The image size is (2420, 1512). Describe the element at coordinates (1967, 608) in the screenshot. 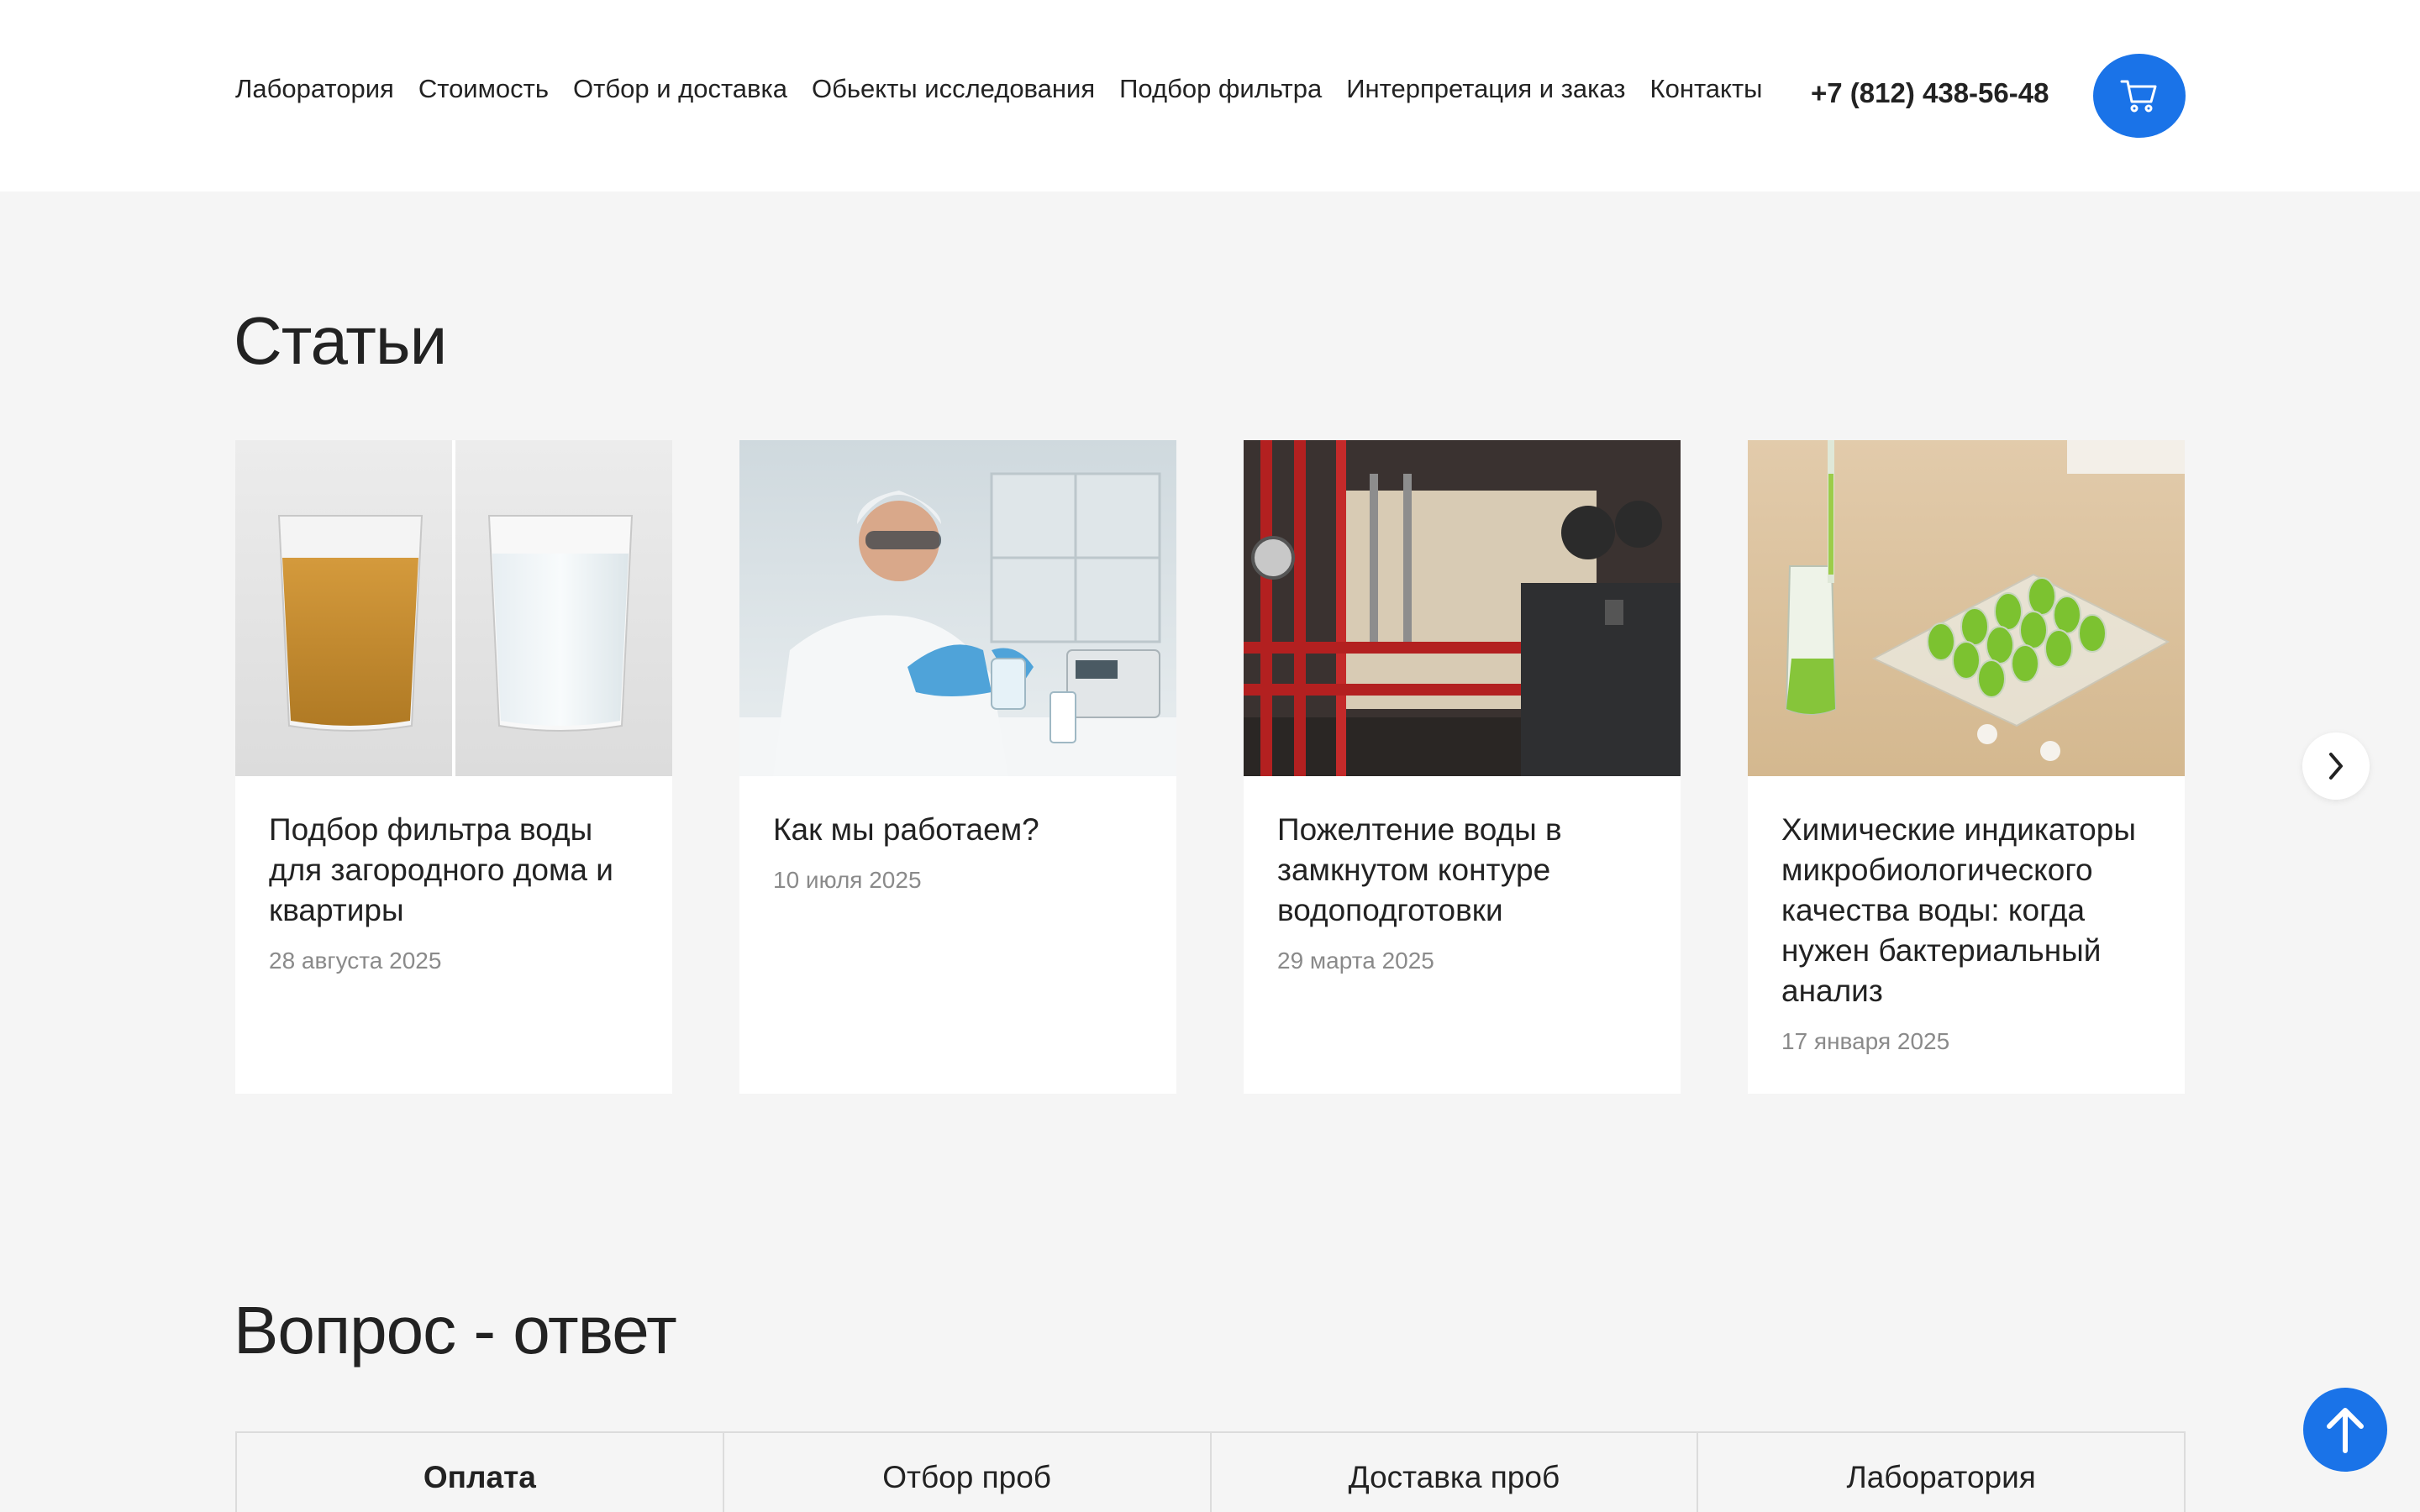

I see `test-tubes-rack-photo` at that location.